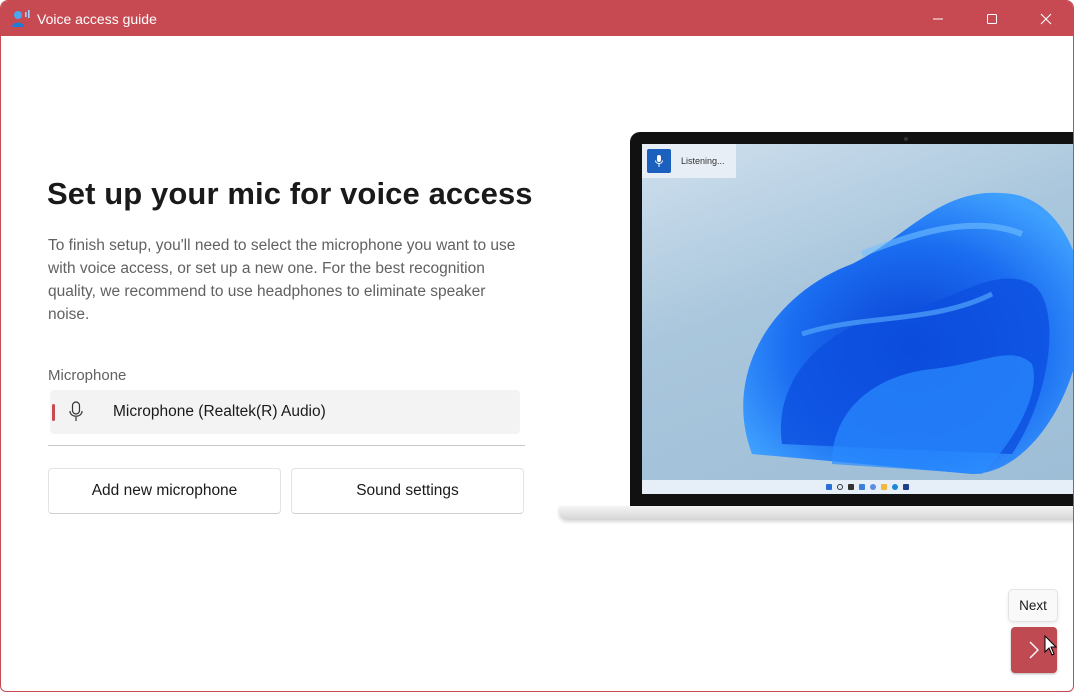 Image resolution: width=1080 pixels, height=694 pixels. I want to click on page-title: Set up your mic for voice access, so click(290, 193).